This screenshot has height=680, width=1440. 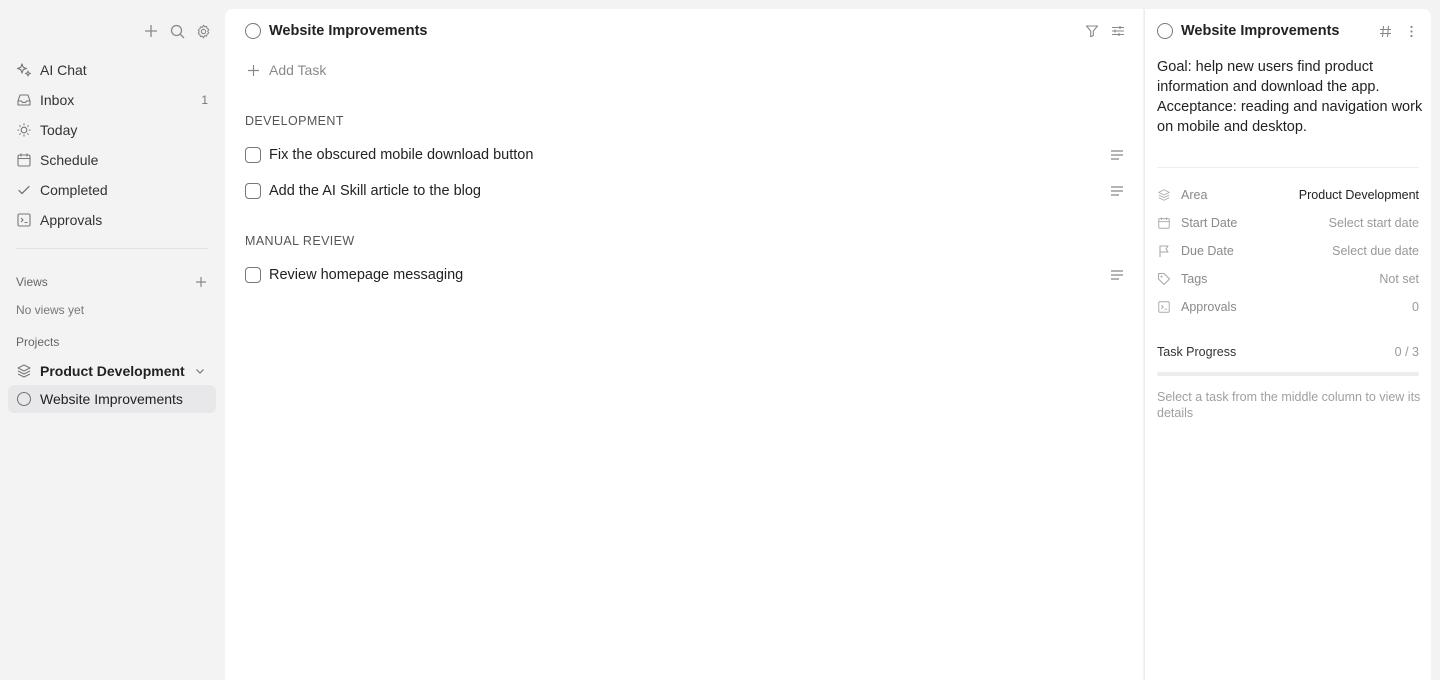 I want to click on project-label: Website Improvements, so click(x=111, y=399).